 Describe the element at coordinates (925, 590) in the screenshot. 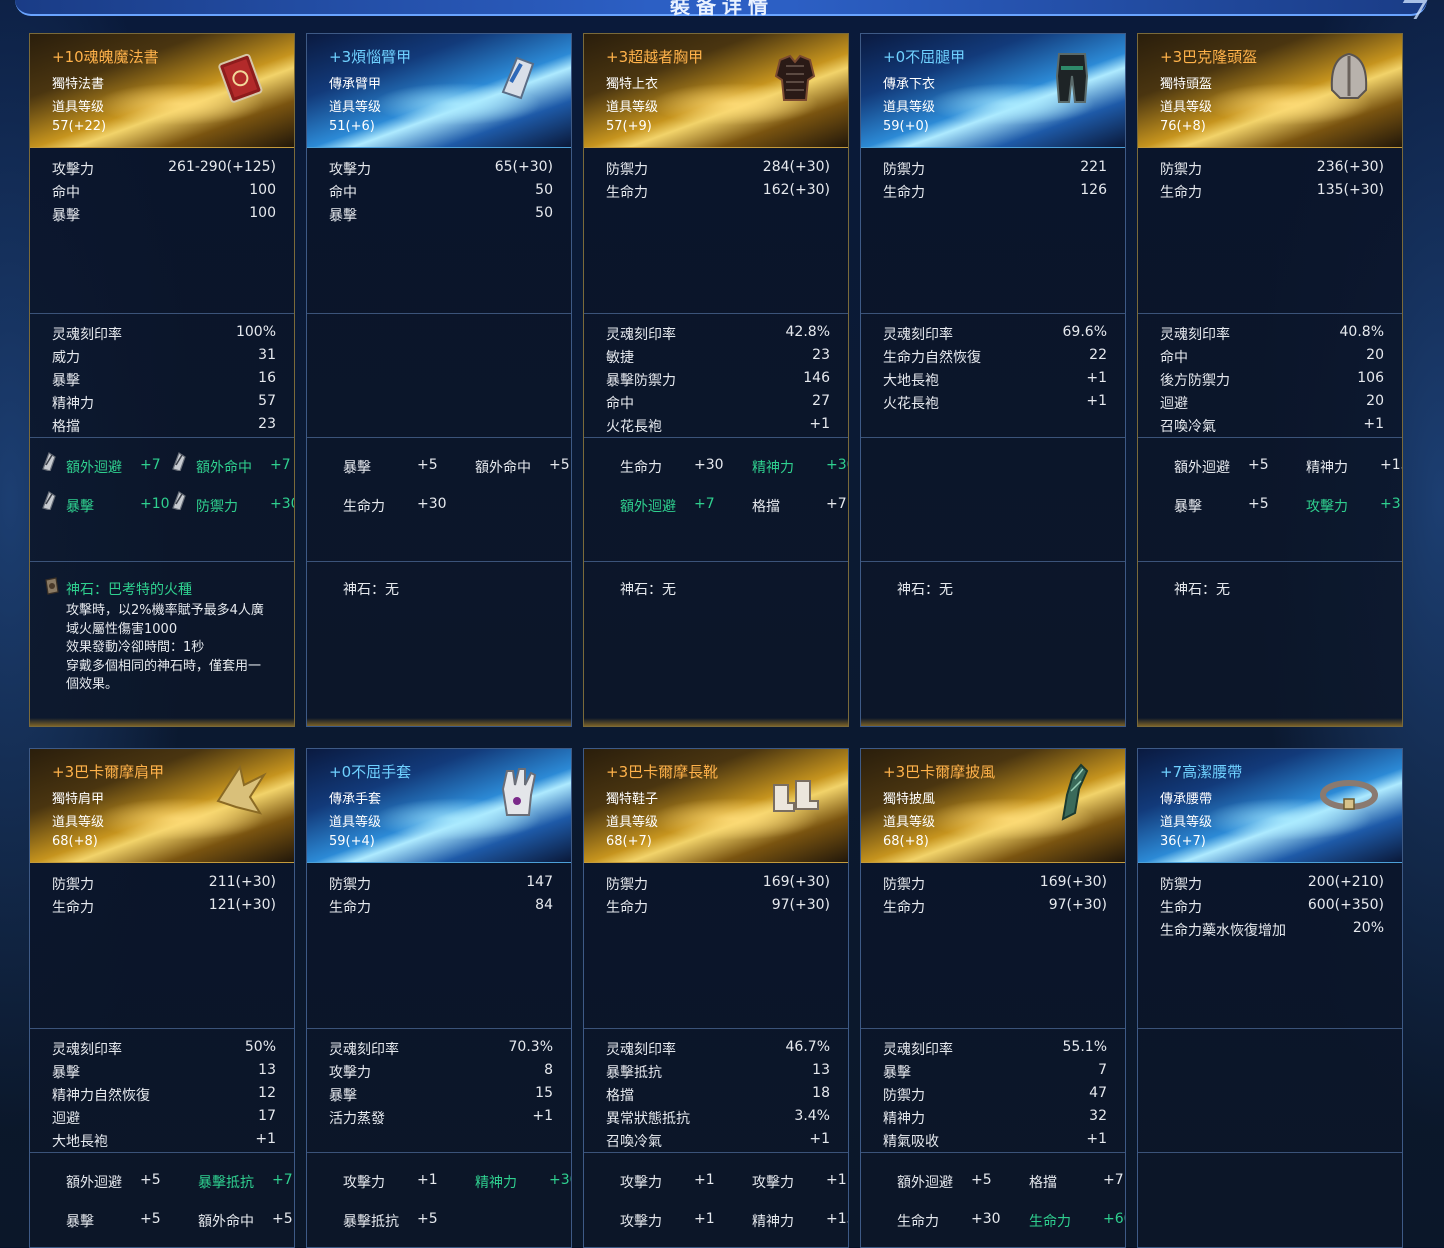

I see `god-stone-none: 神石：无` at that location.